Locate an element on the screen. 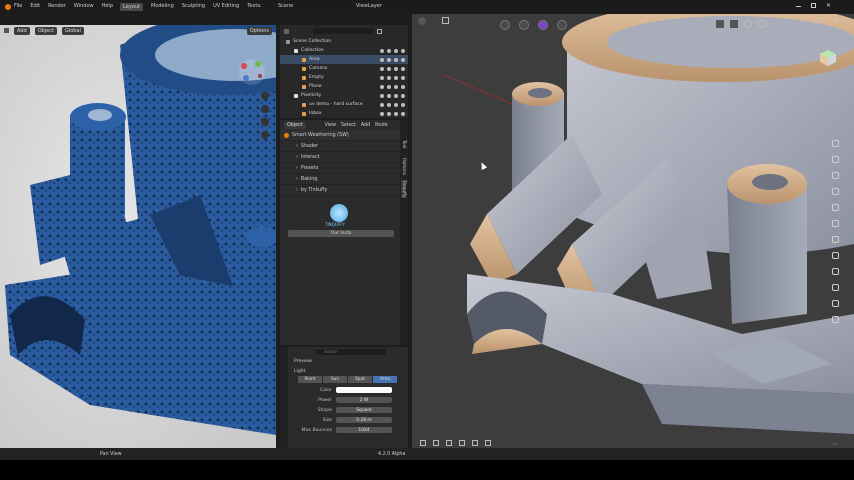 Image resolution: width=854 pixels, height=480 pixels. maximize-icon: ☐ is located at coordinates (817, 21).